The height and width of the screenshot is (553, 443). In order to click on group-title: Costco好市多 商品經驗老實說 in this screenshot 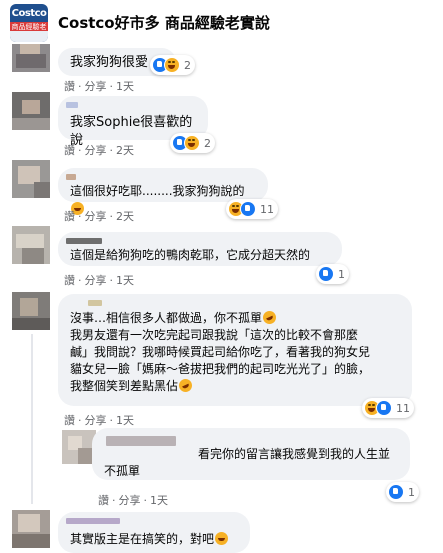, I will do `click(164, 22)`.